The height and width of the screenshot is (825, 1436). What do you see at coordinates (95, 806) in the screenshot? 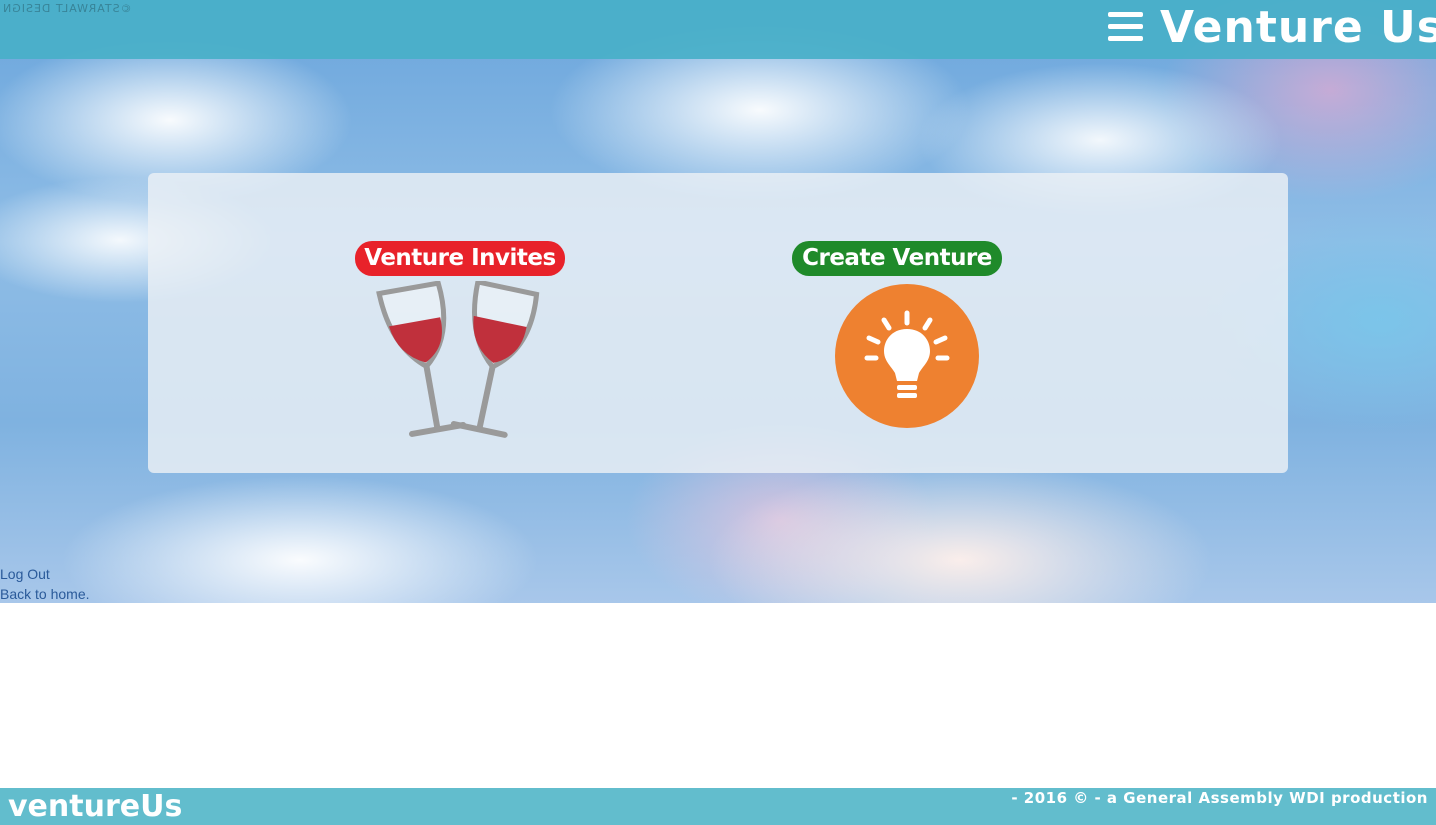
I see `footer-brand: ventureUs` at bounding box center [95, 806].